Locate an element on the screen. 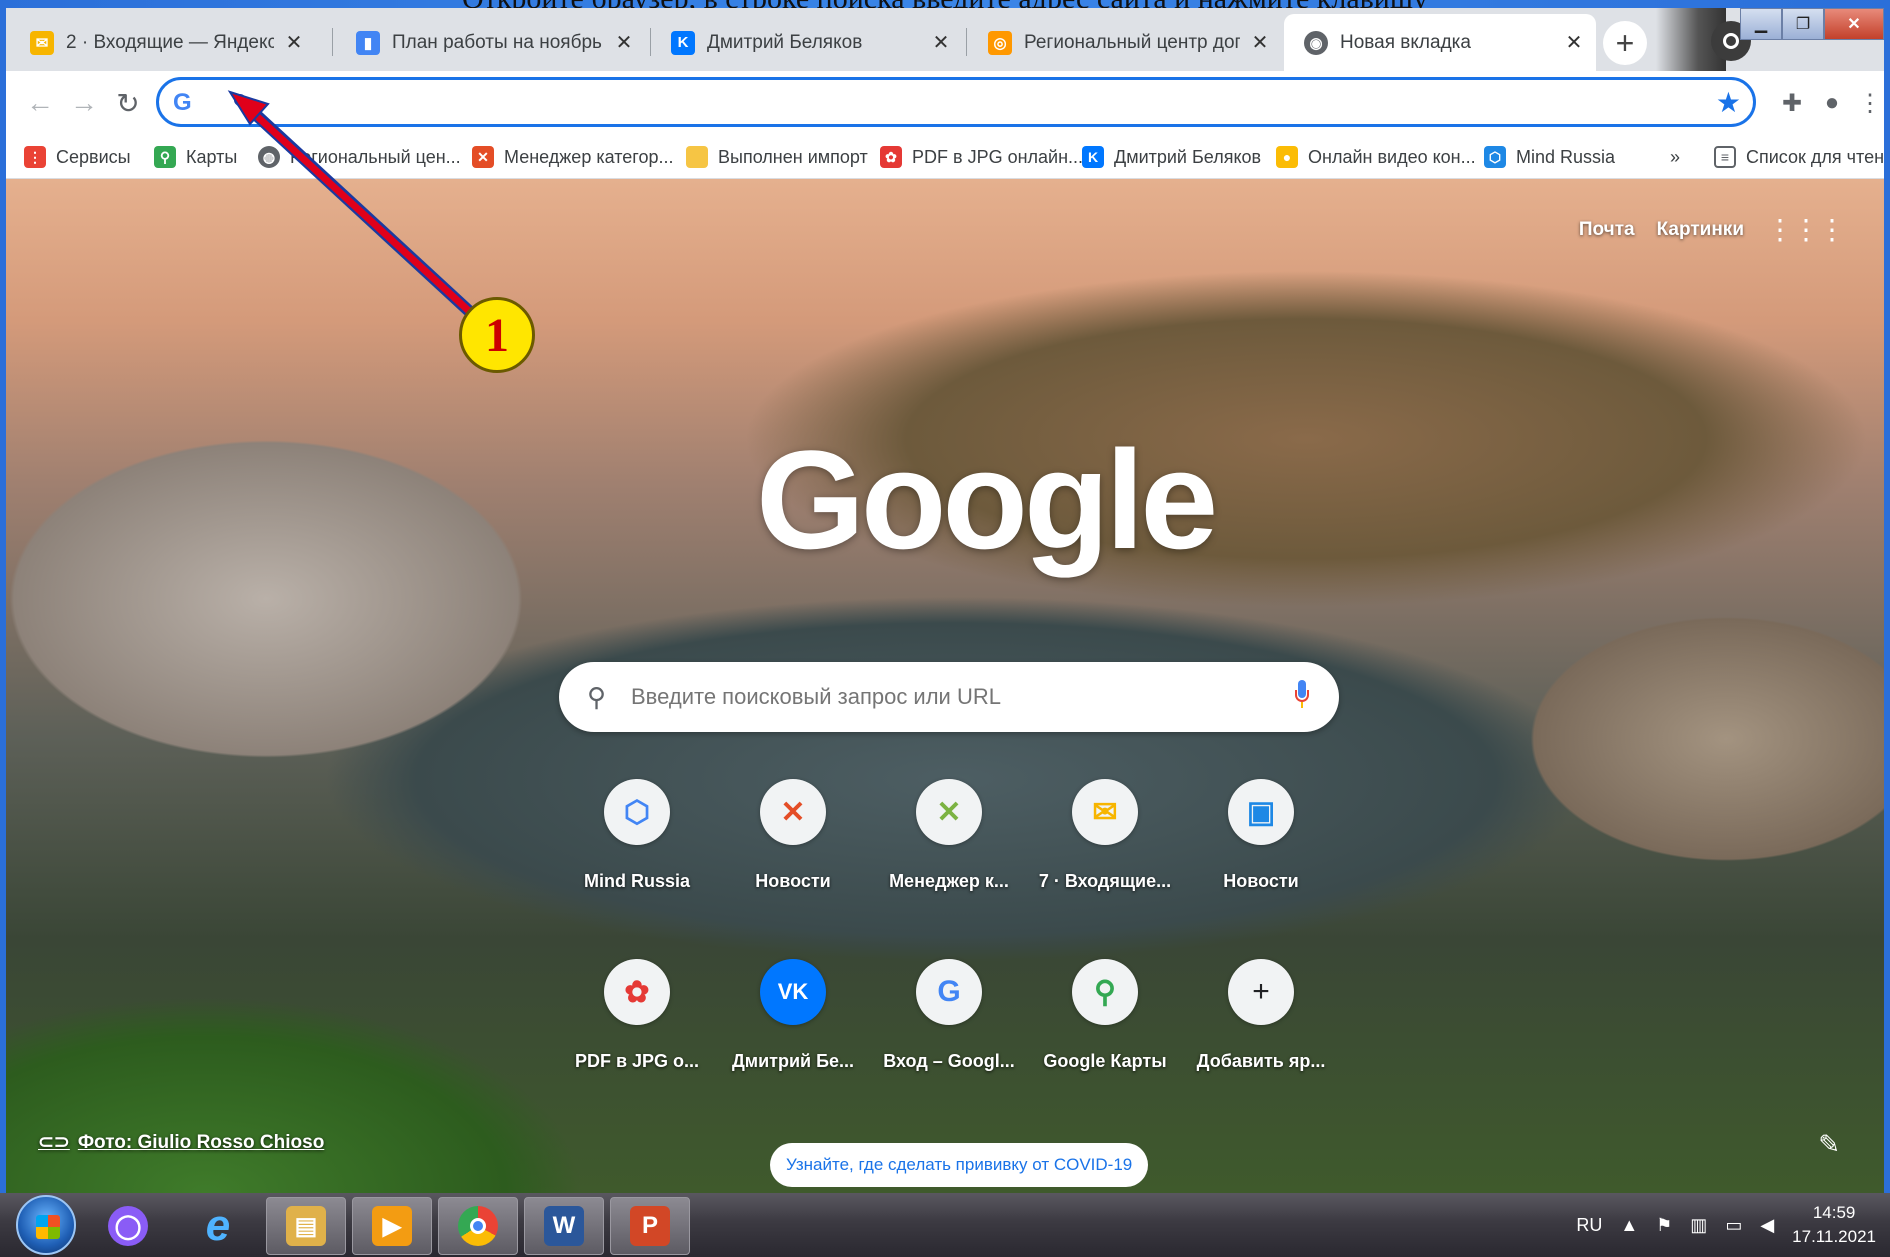 The width and height of the screenshot is (1890, 1257). shortcut-google-maps: ⚲ Google Карты is located at coordinates (1105, 1034).